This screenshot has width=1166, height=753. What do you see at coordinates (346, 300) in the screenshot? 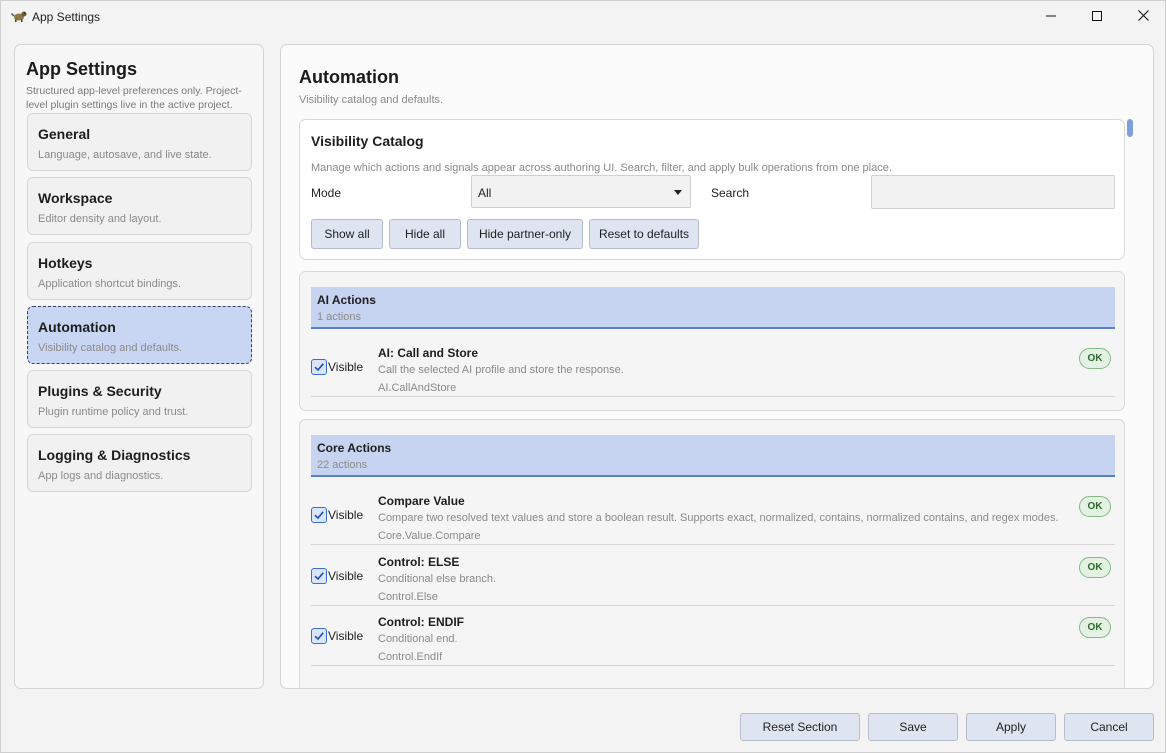
I see `group-title: AI Actions` at bounding box center [346, 300].